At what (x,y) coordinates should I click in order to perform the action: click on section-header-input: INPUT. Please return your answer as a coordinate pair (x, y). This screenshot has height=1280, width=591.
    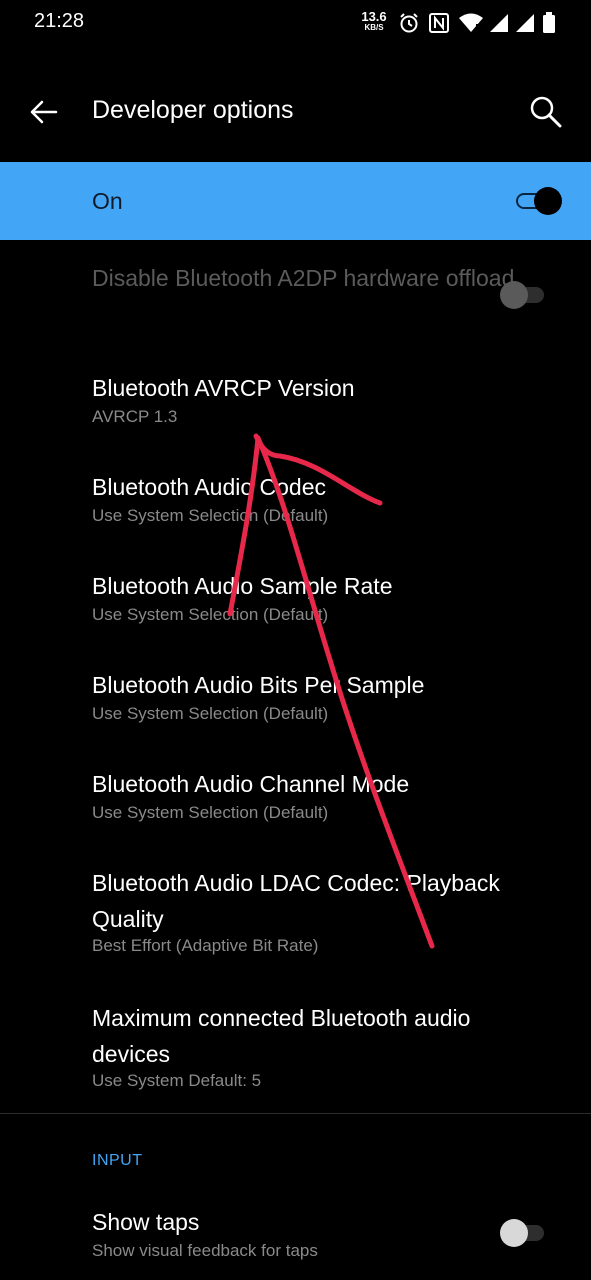
    Looking at the image, I should click on (117, 1160).